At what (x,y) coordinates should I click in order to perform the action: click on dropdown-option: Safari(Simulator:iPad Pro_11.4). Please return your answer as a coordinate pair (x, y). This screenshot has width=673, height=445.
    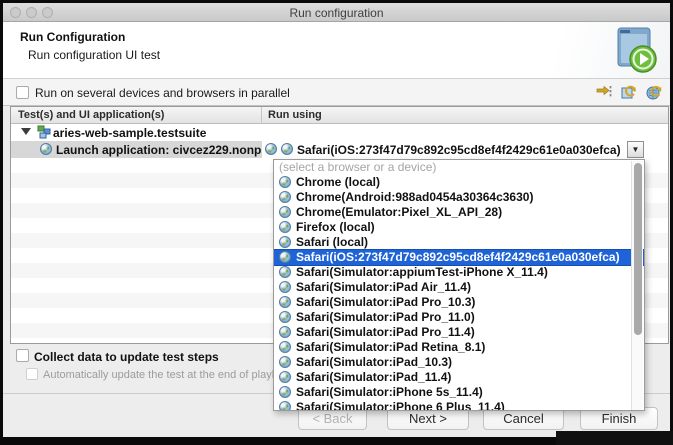
    Looking at the image, I should click on (459, 332).